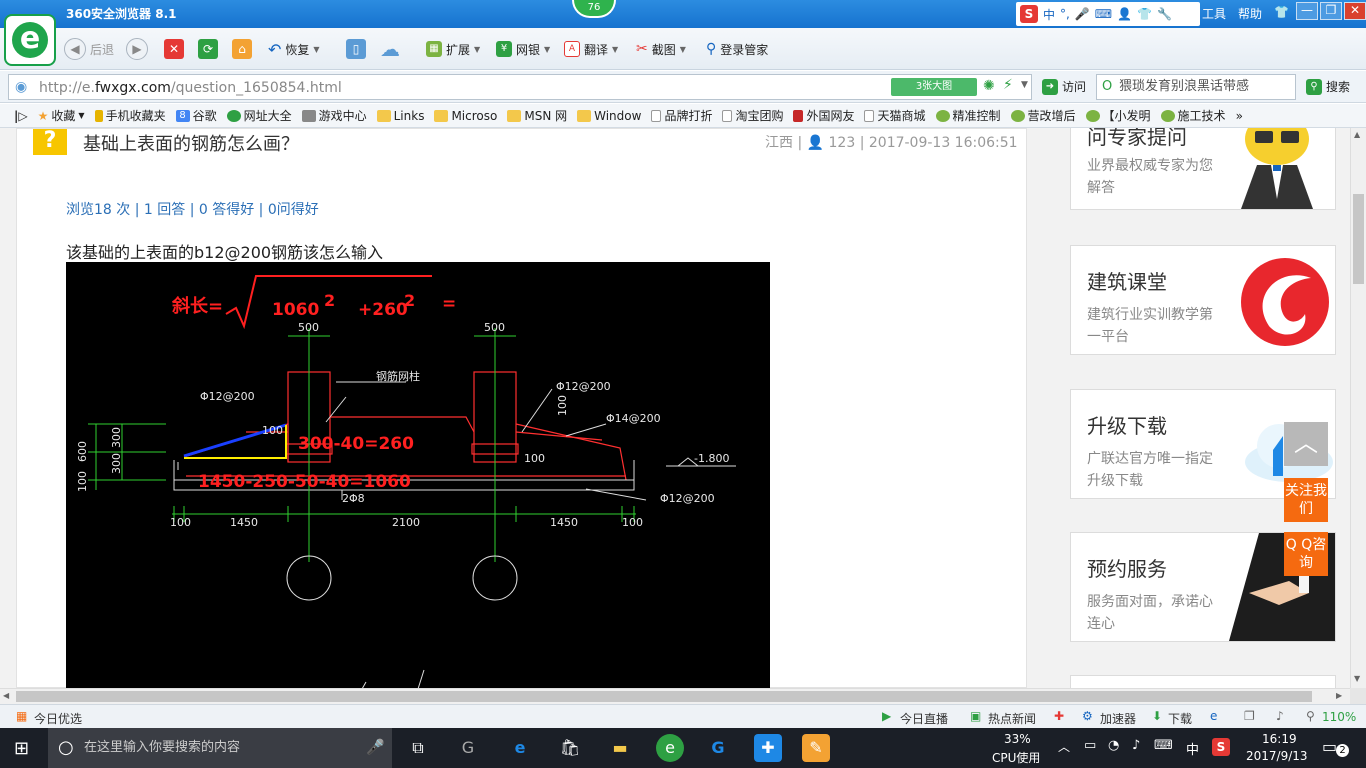 This screenshot has height=768, width=1366. What do you see at coordinates (520, 748) in the screenshot?
I see `edge-icon: e` at bounding box center [520, 748].